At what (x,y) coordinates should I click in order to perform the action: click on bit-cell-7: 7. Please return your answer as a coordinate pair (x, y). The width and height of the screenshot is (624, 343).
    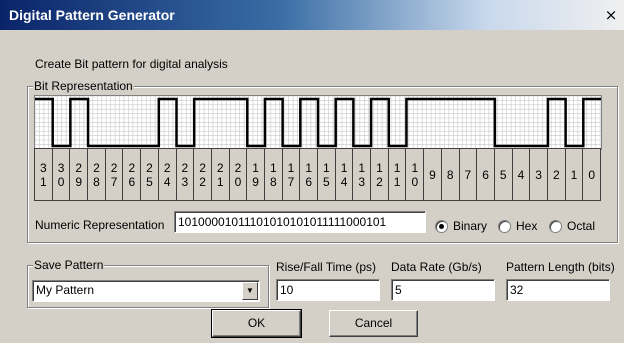
    Looking at the image, I should click on (468, 174).